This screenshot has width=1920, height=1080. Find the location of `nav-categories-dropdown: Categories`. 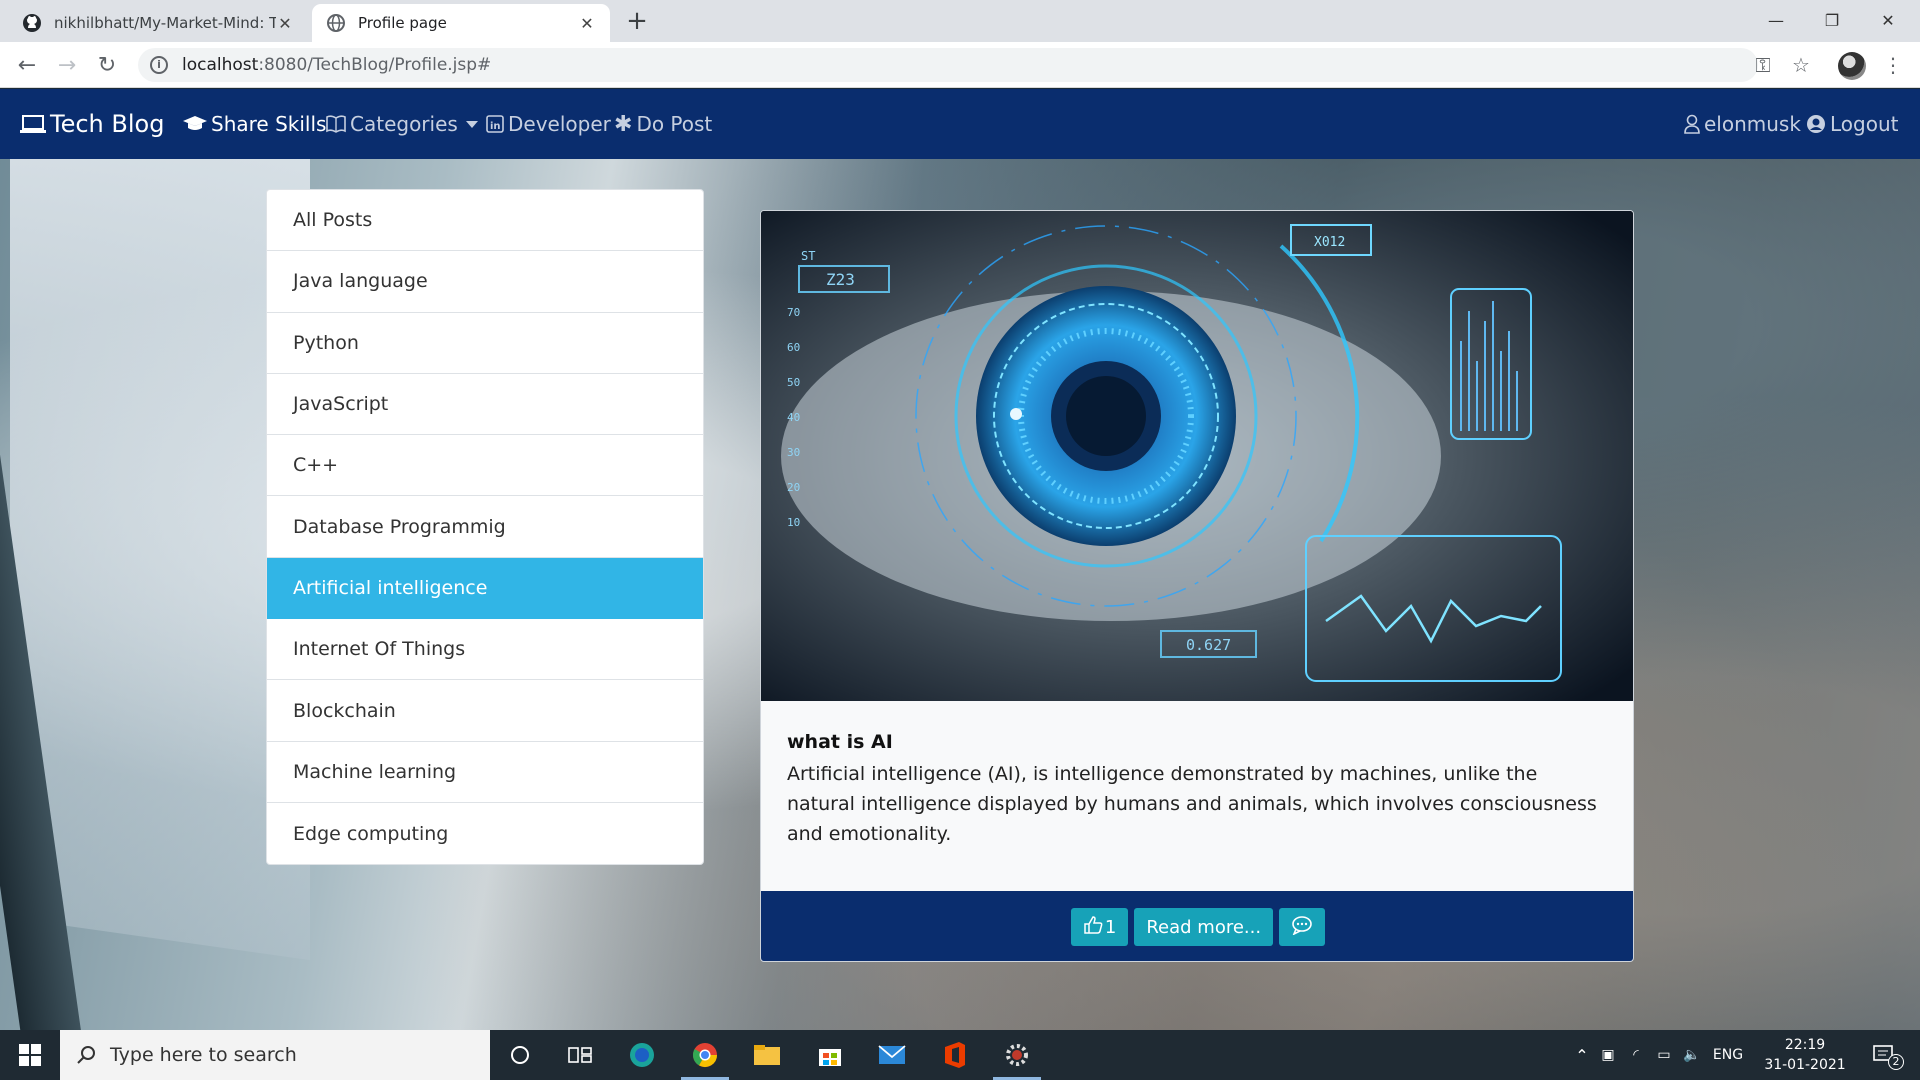

nav-categories-dropdown: Categories is located at coordinates (402, 124).